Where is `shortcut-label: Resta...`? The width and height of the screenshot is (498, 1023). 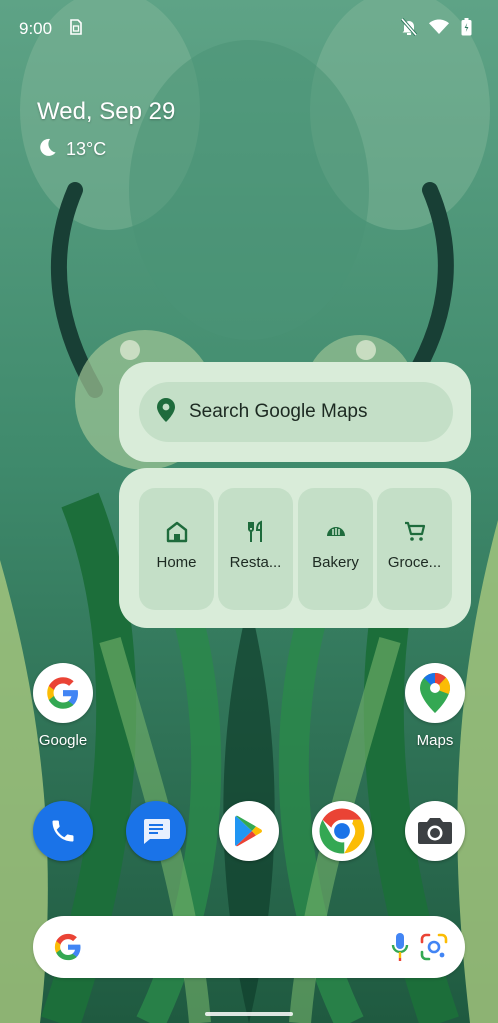
shortcut-label: Resta... is located at coordinates (255, 562).